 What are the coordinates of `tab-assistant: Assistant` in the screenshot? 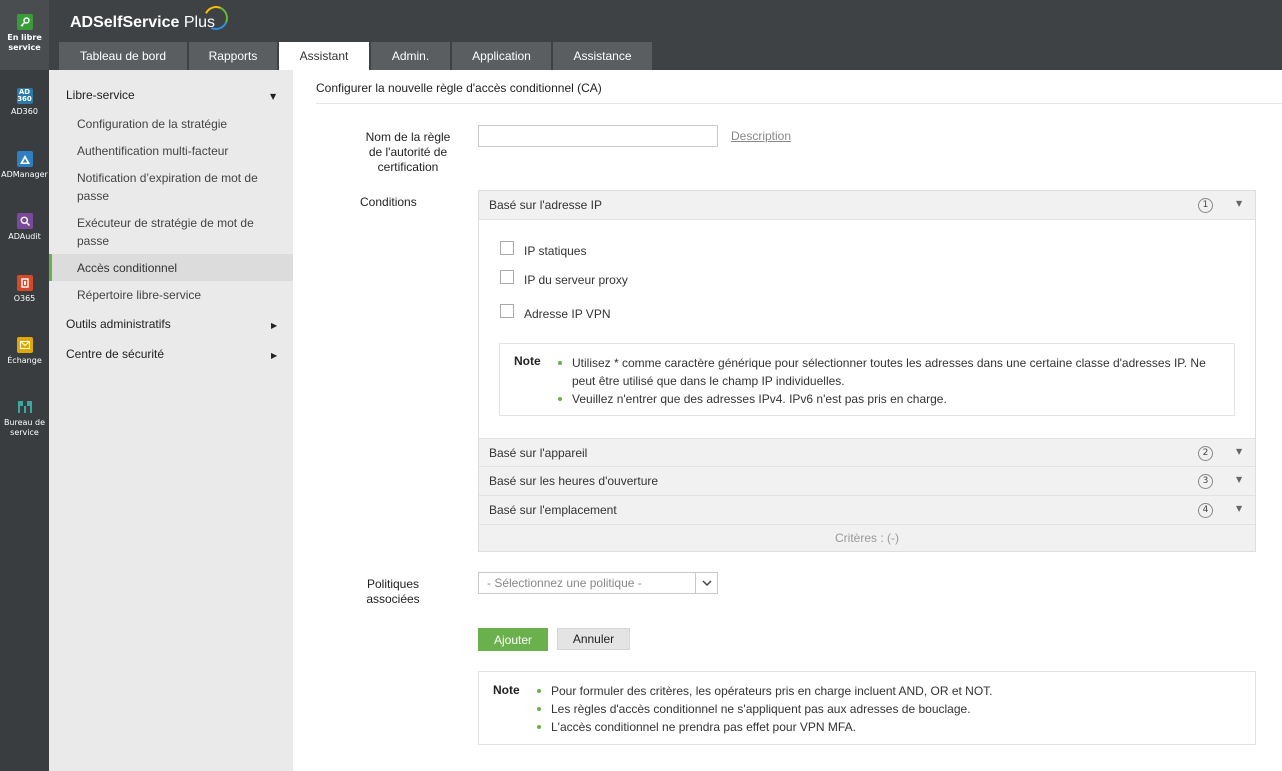 It's located at (324, 56).